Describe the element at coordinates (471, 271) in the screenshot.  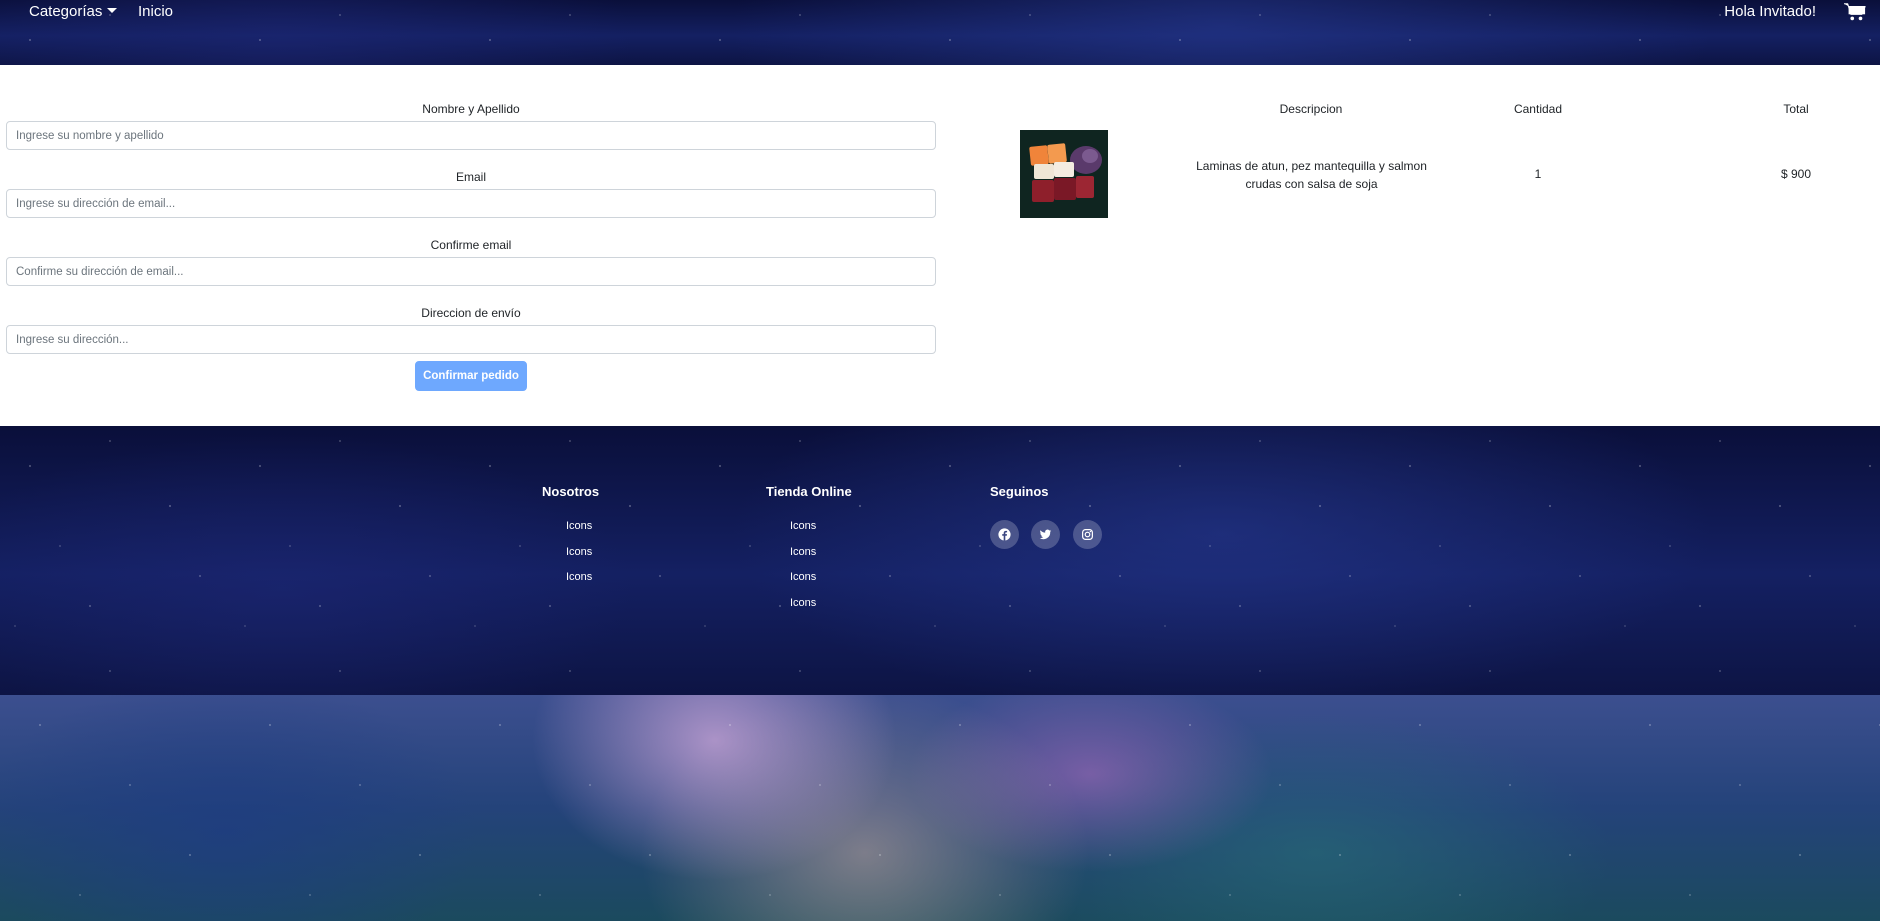
I see `confirm-email-input` at that location.